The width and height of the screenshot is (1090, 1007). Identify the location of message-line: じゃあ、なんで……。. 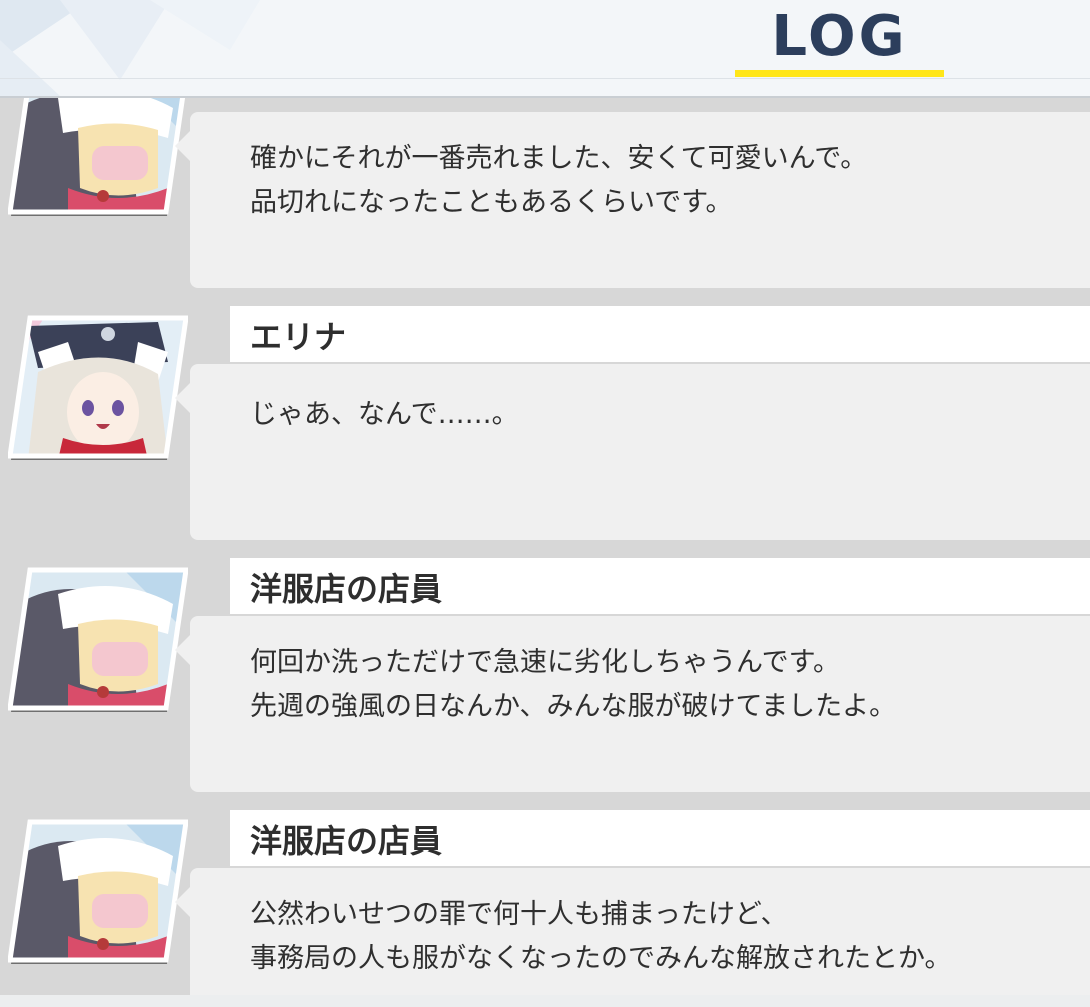
(384, 414).